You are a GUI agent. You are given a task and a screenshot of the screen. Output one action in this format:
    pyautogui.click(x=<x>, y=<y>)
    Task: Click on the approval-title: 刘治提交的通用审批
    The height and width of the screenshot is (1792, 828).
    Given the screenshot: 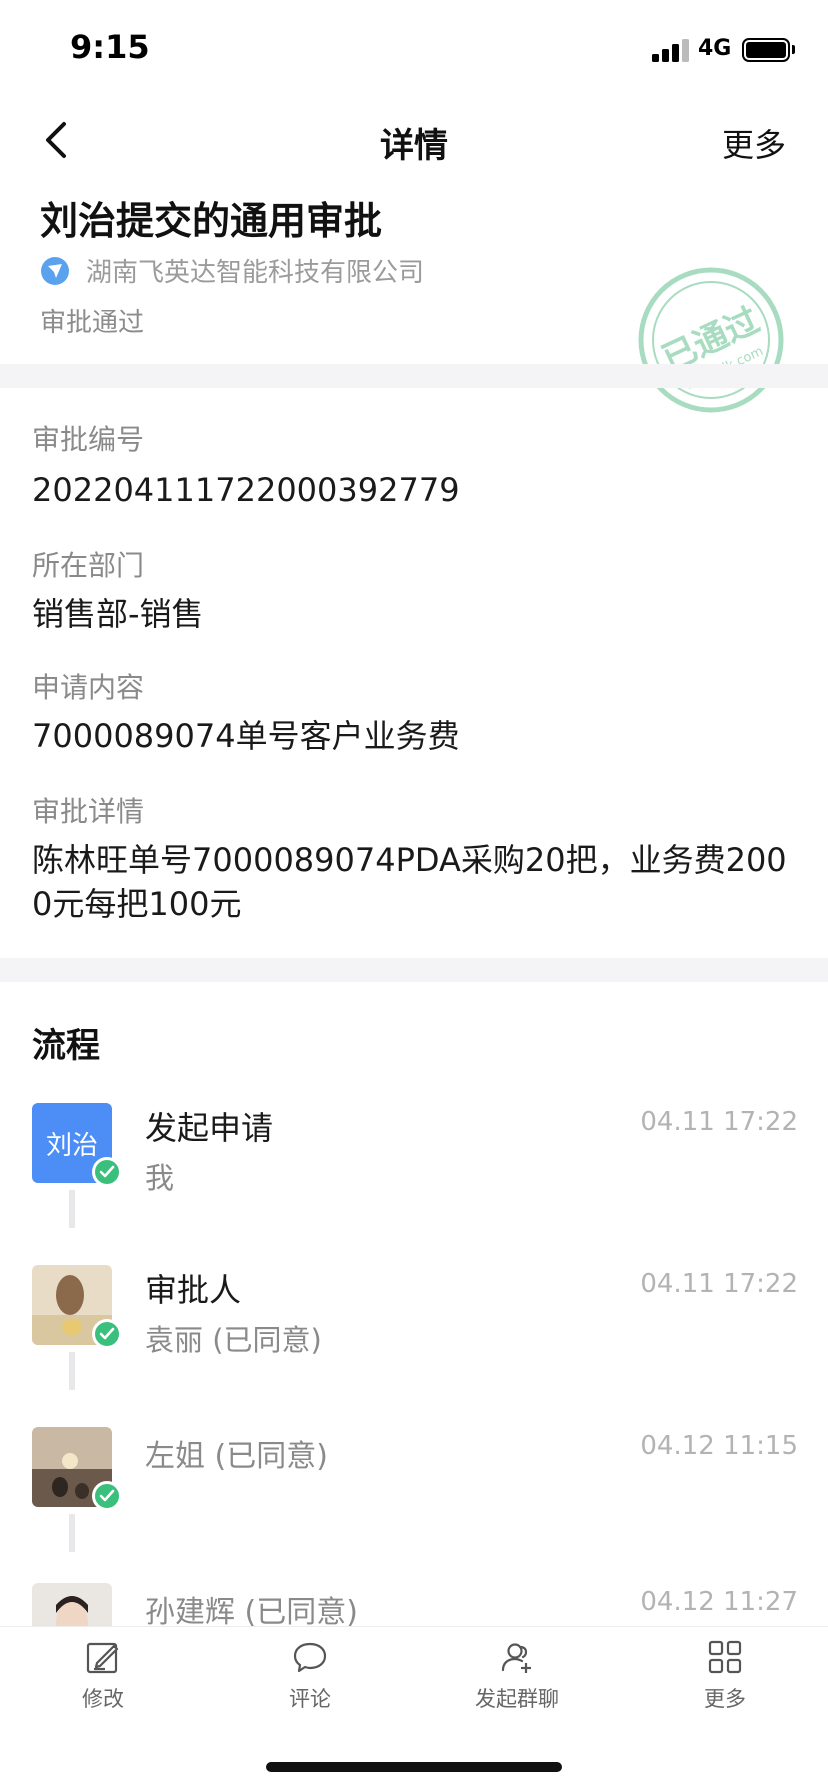 What is the action you would take?
    pyautogui.click(x=211, y=221)
    